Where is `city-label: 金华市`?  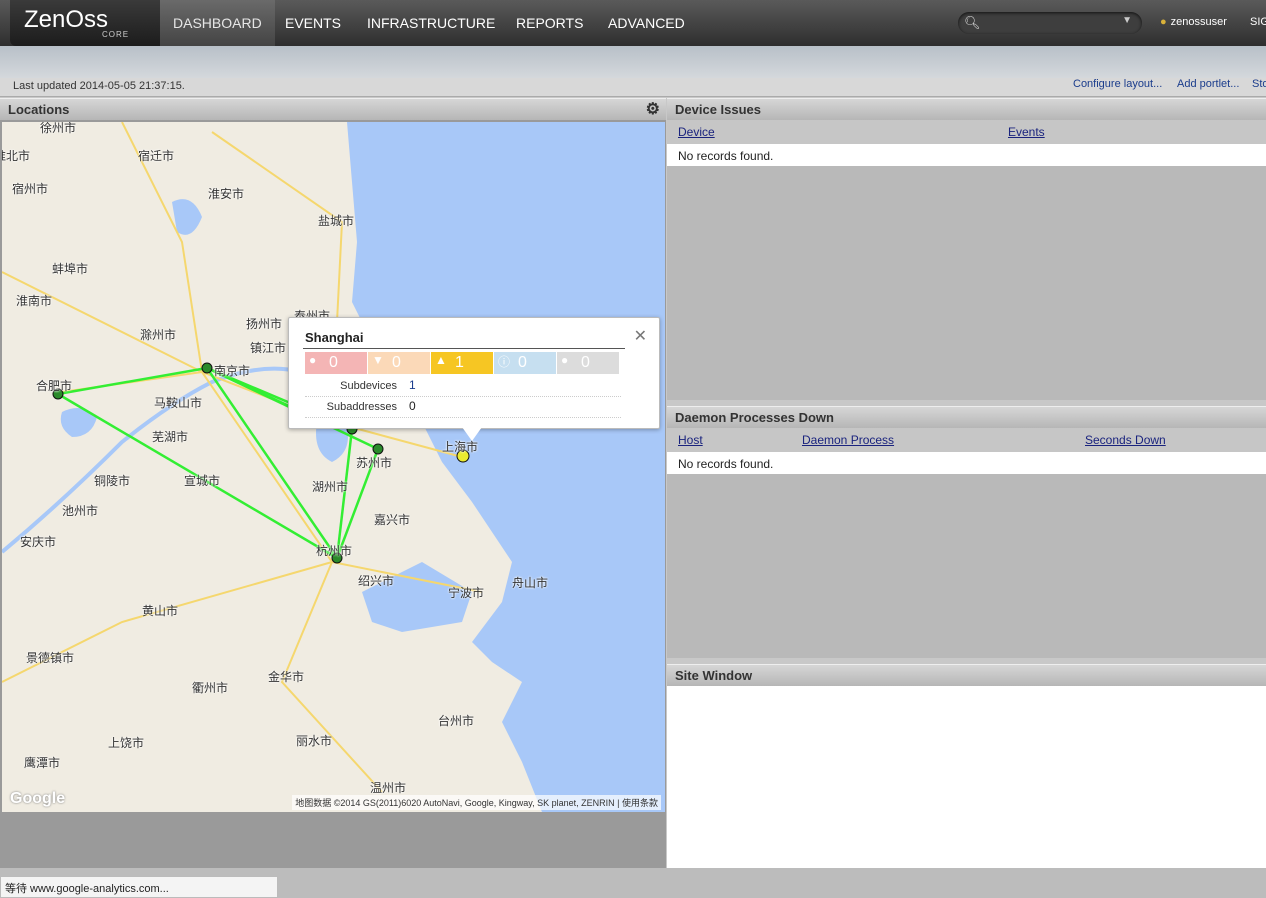 city-label: 金华市 is located at coordinates (286, 677).